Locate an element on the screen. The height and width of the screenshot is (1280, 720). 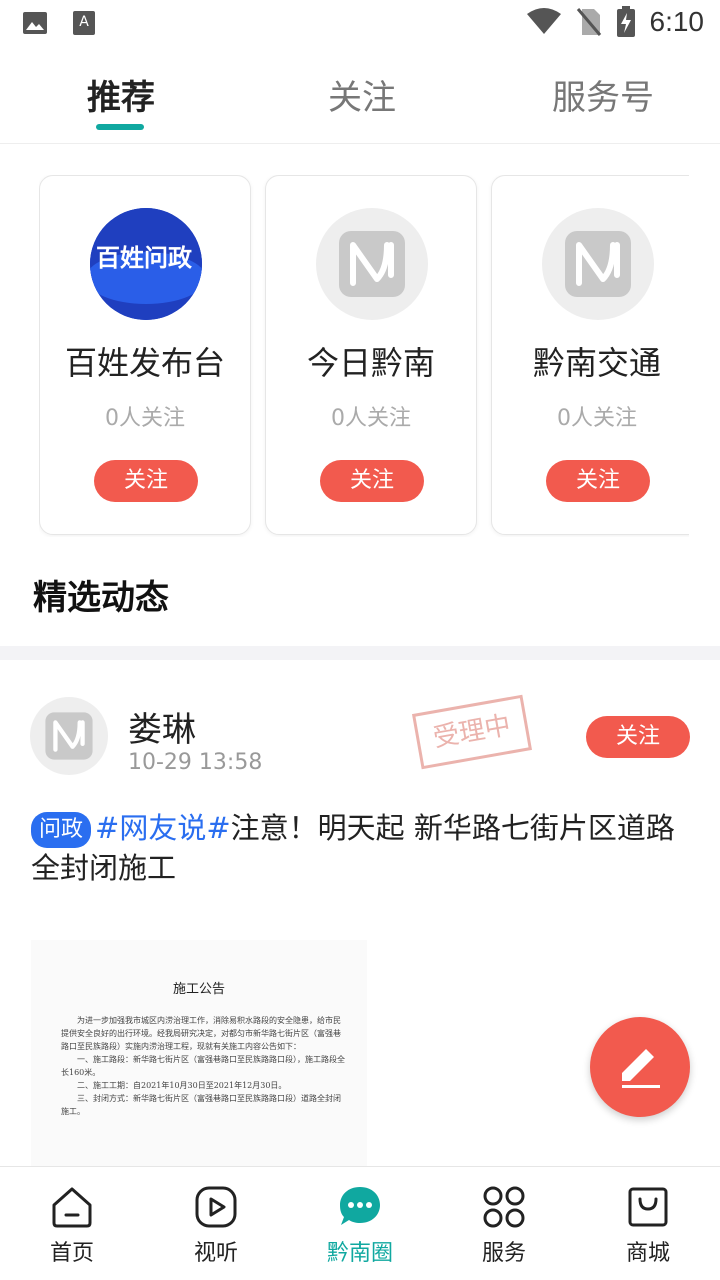
account-card: 今日黔南 0人关注 关注 is located at coordinates (371, 355).